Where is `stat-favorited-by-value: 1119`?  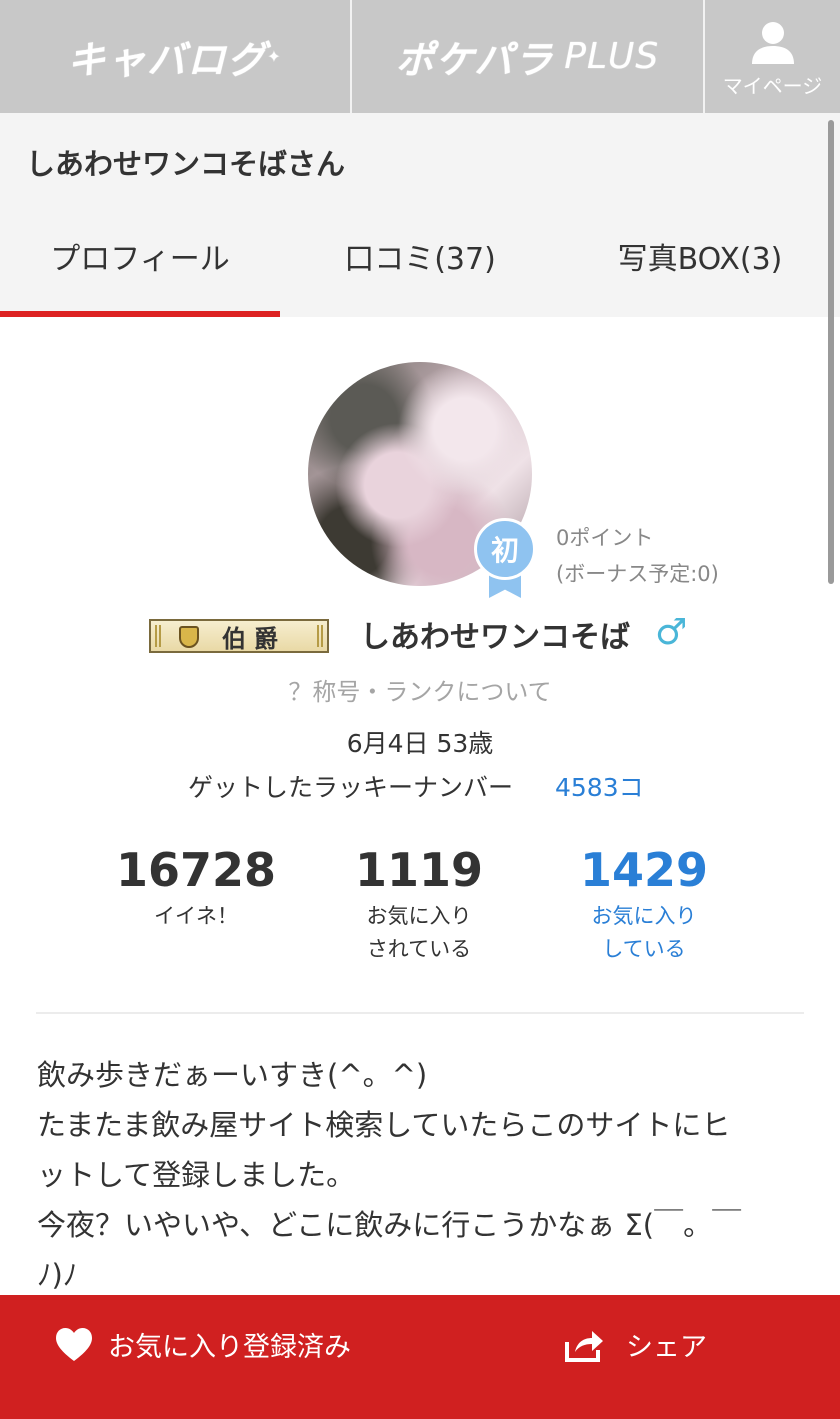
stat-favorited-by-value: 1119 is located at coordinates (419, 870).